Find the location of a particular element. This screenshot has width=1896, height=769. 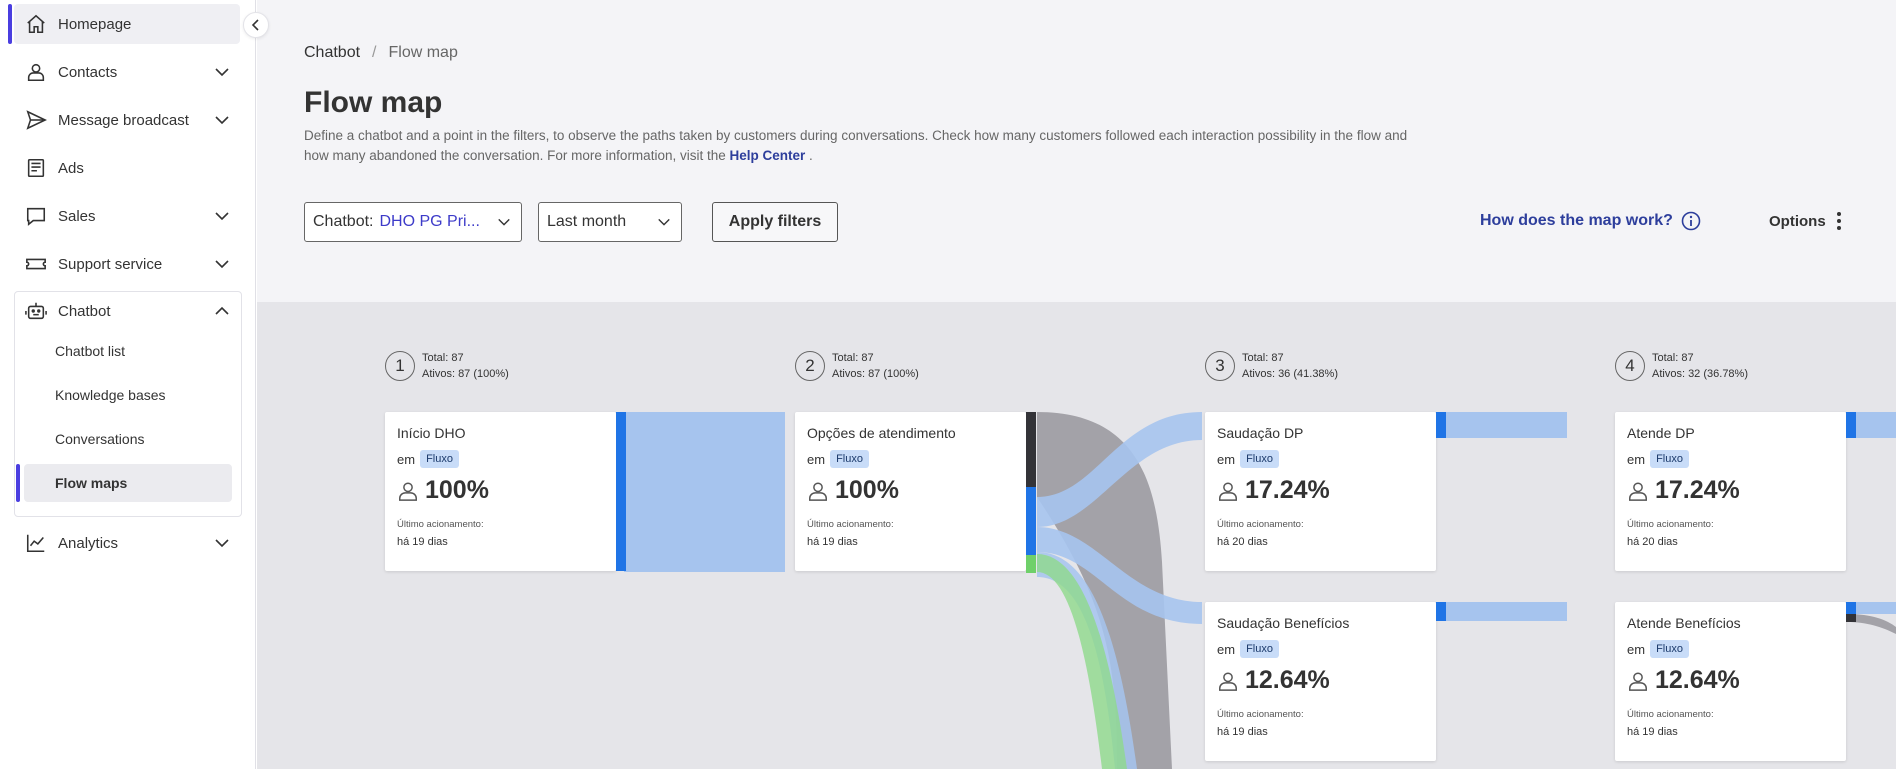

node-percentage: 17.24% is located at coordinates (1287, 490).